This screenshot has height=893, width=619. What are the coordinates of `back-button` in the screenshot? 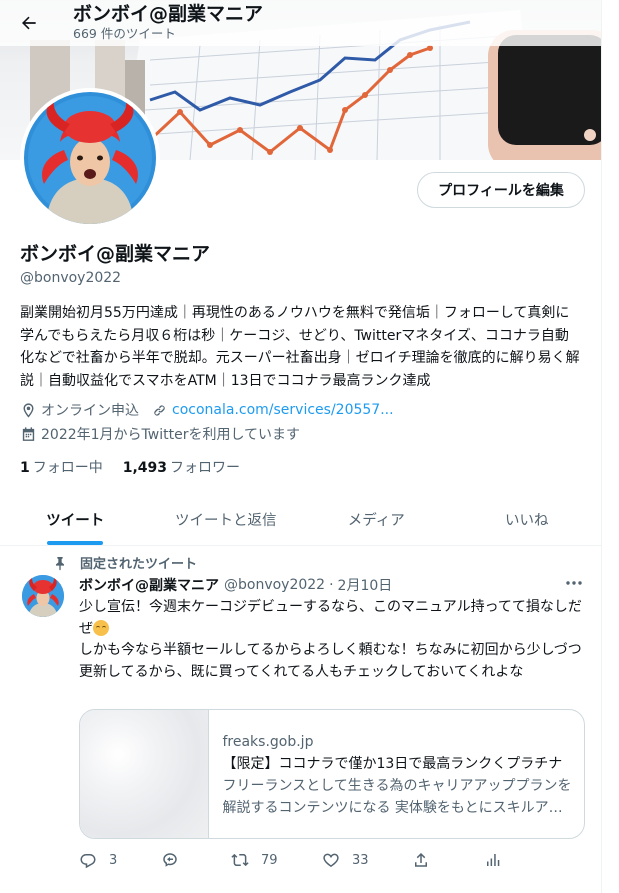 It's located at (29, 23).